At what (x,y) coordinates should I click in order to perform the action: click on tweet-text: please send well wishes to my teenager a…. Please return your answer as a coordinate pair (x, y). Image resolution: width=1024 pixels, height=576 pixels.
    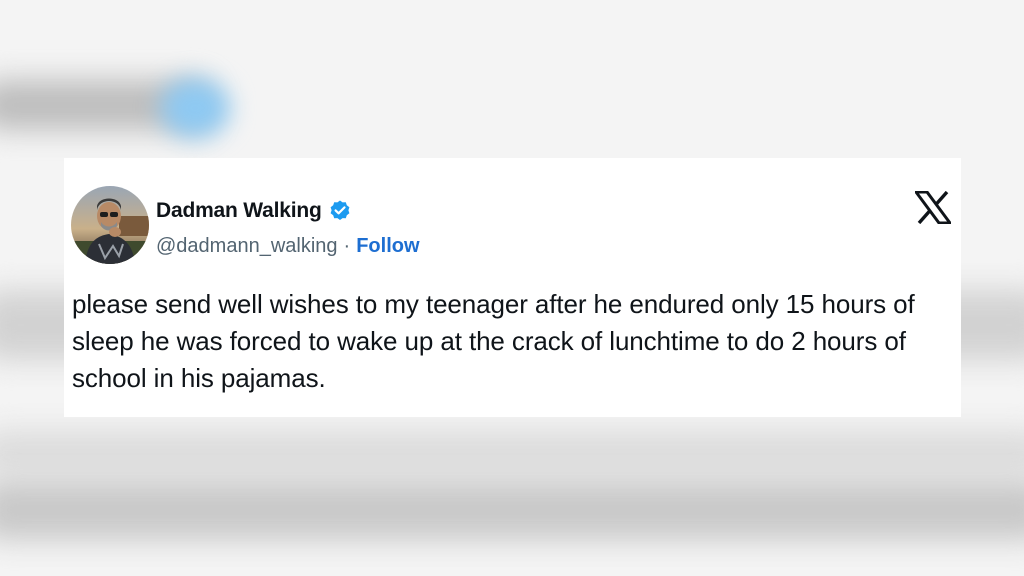
    Looking at the image, I should click on (493, 341).